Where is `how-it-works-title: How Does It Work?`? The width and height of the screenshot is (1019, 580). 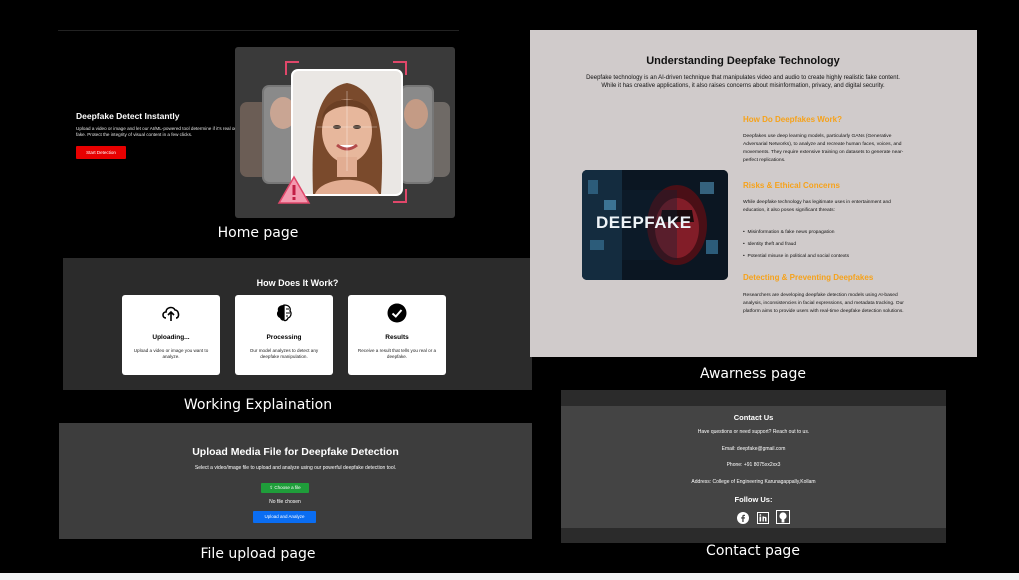
how-it-works-title: How Does It Work? is located at coordinates (297, 283).